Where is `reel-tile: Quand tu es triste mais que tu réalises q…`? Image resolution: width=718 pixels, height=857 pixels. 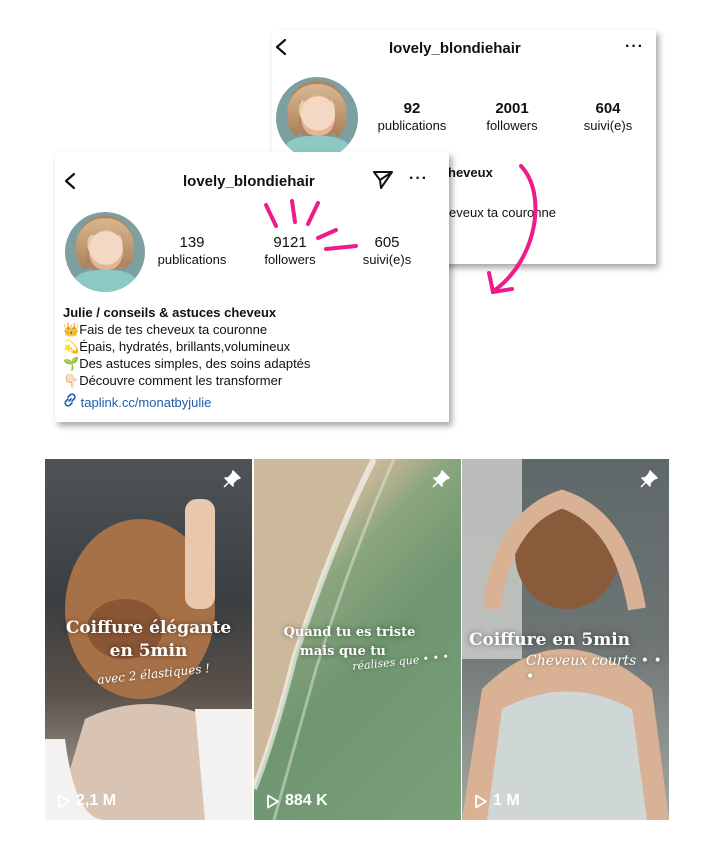
reel-tile: Quand tu es triste mais que tu réalises q… is located at coordinates (357, 639).